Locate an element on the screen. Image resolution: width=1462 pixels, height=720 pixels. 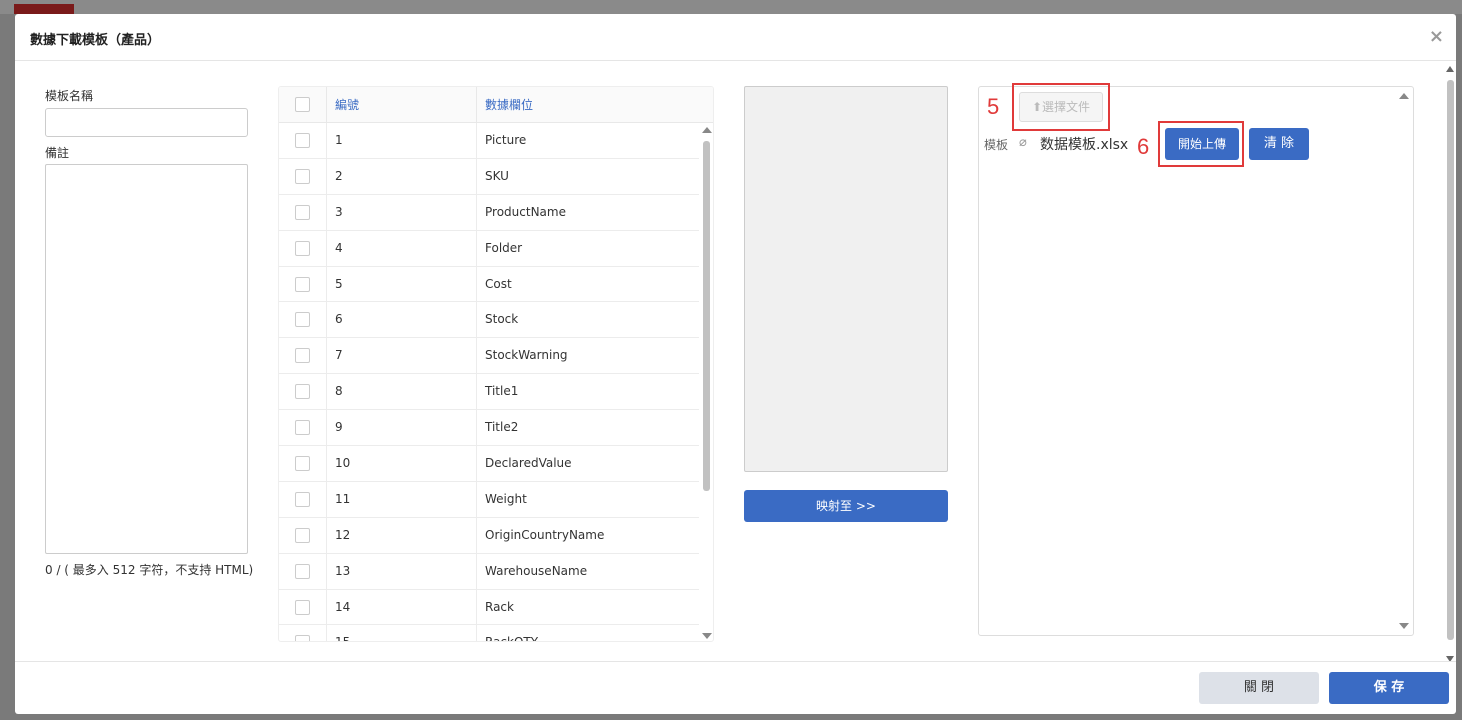
modal-scrollbar is located at coordinates (1450, 364).